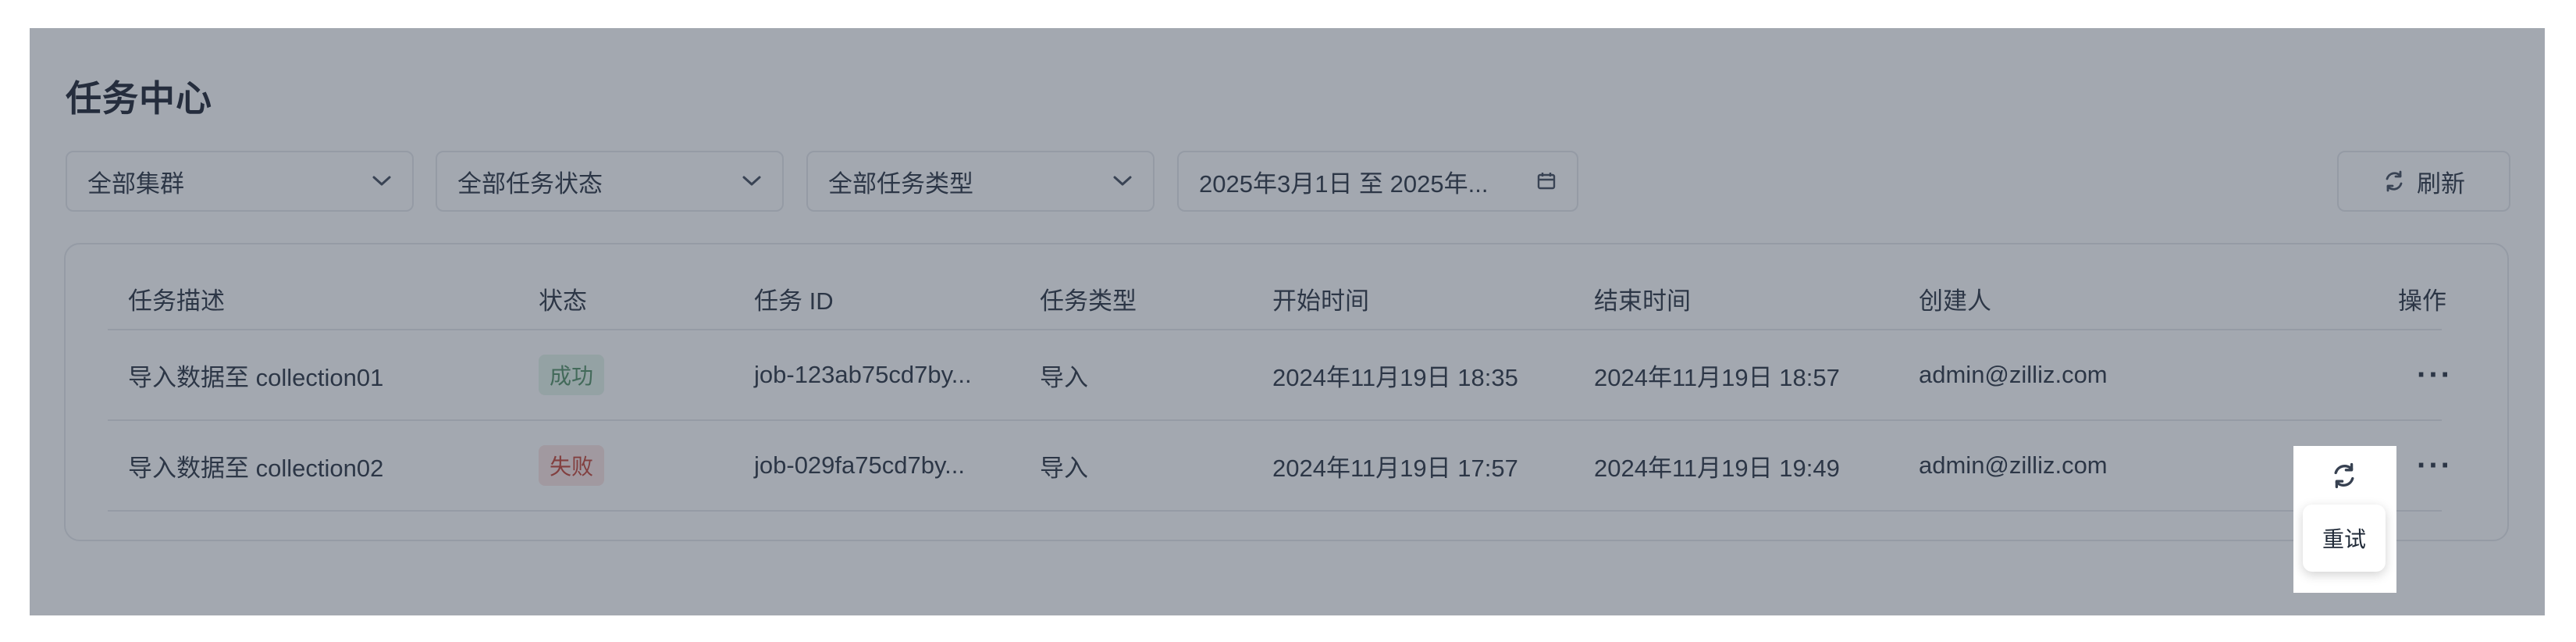 The height and width of the screenshot is (642, 2576). Describe the element at coordinates (2344, 476) in the screenshot. I see `retry-icon` at that location.